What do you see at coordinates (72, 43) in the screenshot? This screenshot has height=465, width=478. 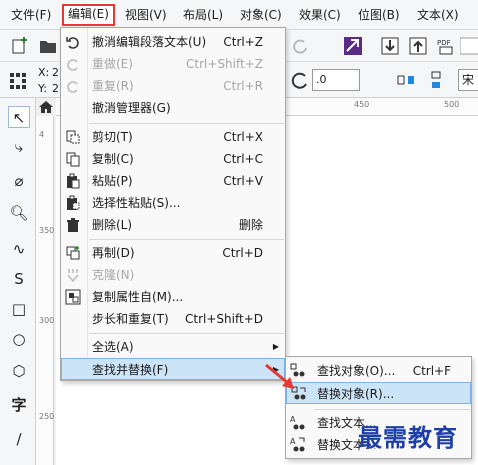 I see `undo-icon` at bounding box center [72, 43].